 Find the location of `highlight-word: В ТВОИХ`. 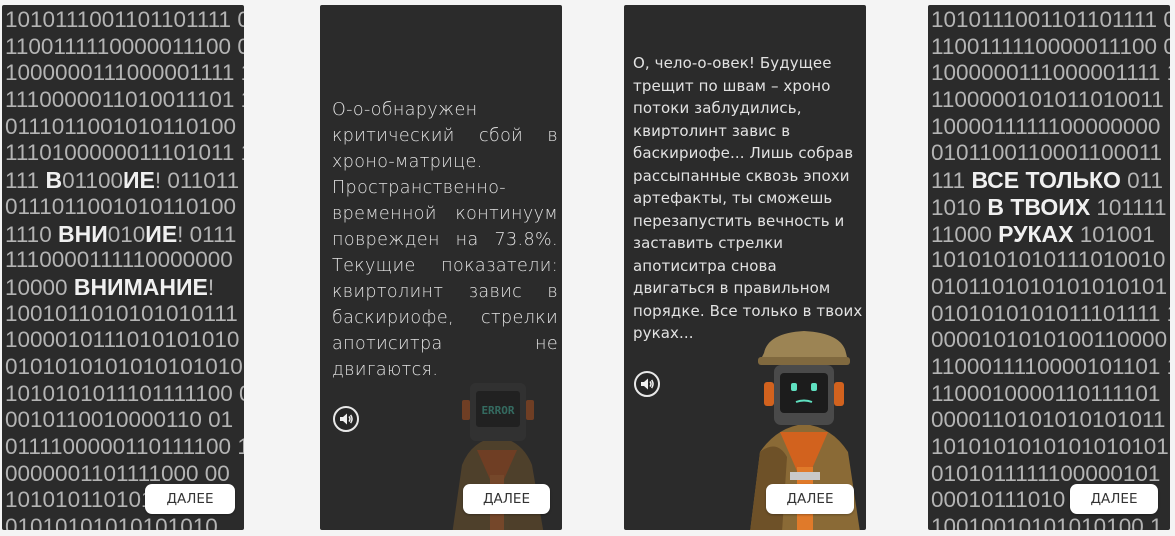

highlight-word: В ТВОИХ is located at coordinates (1039, 206).